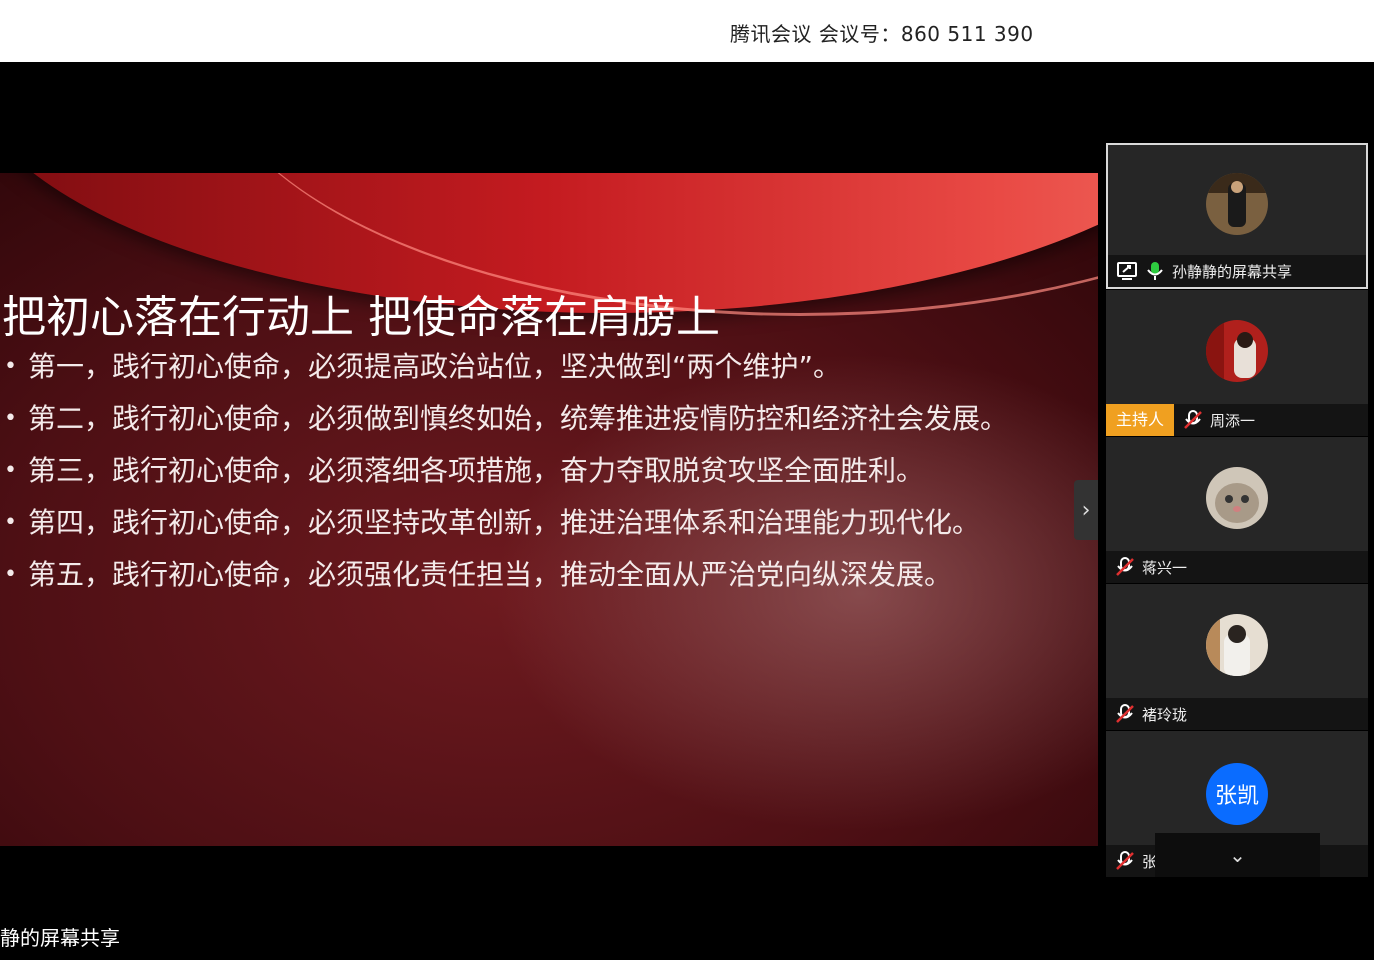  Describe the element at coordinates (1237, 855) in the screenshot. I see `chevron-down-icon: ⌄` at that location.